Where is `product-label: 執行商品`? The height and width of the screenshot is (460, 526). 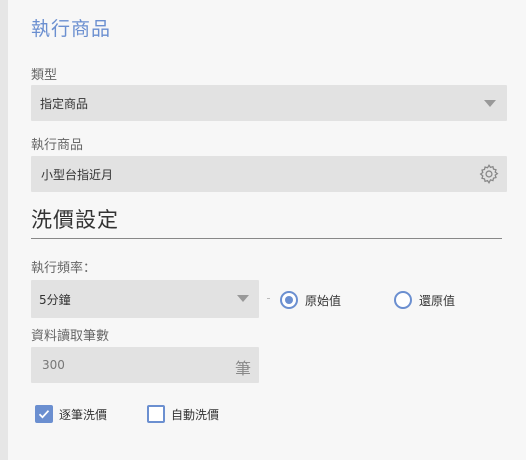
product-label: 執行商品 is located at coordinates (57, 145).